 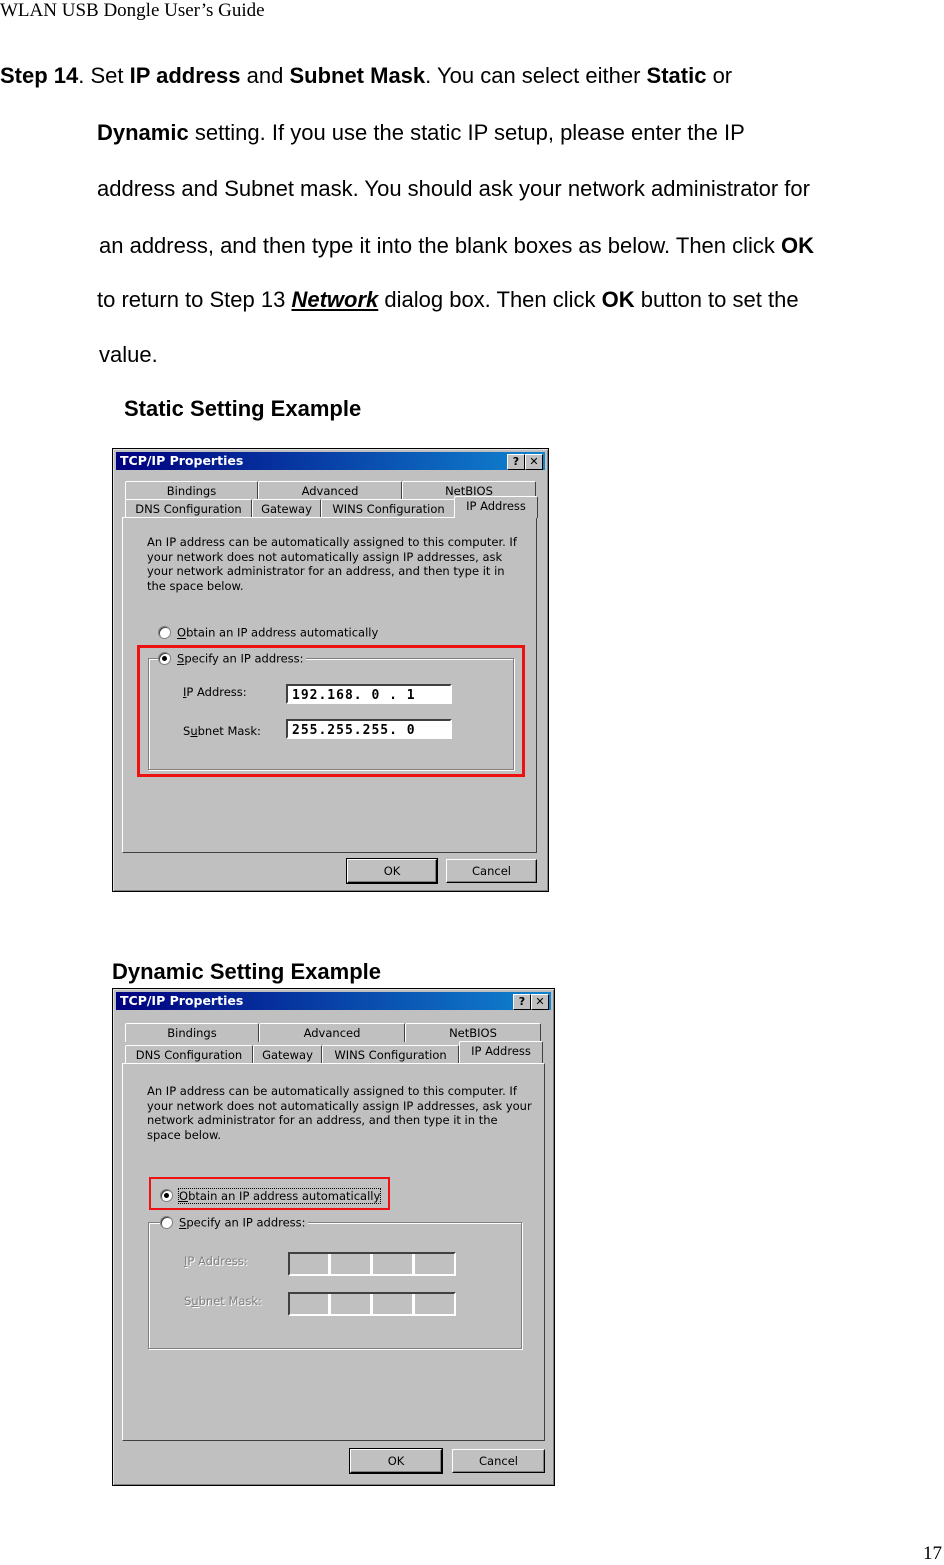 What do you see at coordinates (473, 1032) in the screenshot?
I see `tab-netbios: NetBIOS` at bounding box center [473, 1032].